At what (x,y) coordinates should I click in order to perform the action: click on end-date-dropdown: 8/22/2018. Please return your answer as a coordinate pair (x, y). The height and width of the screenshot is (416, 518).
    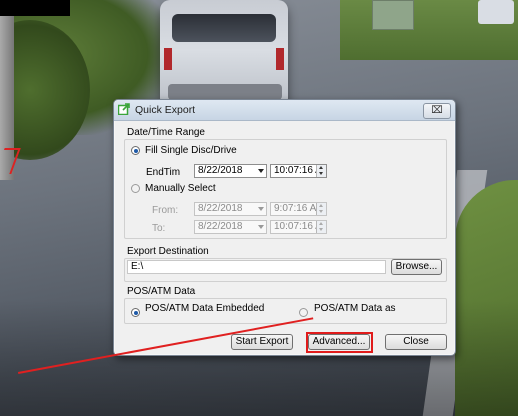
    Looking at the image, I should click on (230, 171).